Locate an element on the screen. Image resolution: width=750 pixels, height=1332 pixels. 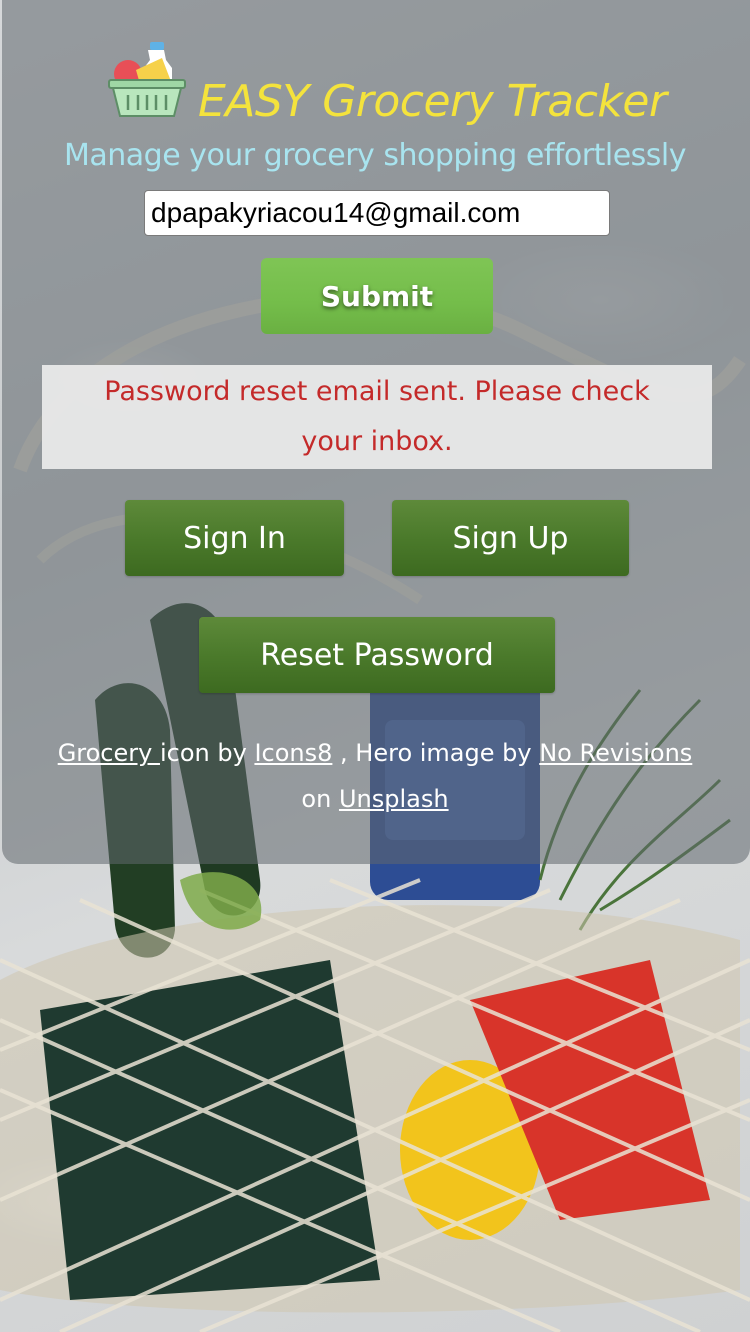
email-field is located at coordinates (377, 213).